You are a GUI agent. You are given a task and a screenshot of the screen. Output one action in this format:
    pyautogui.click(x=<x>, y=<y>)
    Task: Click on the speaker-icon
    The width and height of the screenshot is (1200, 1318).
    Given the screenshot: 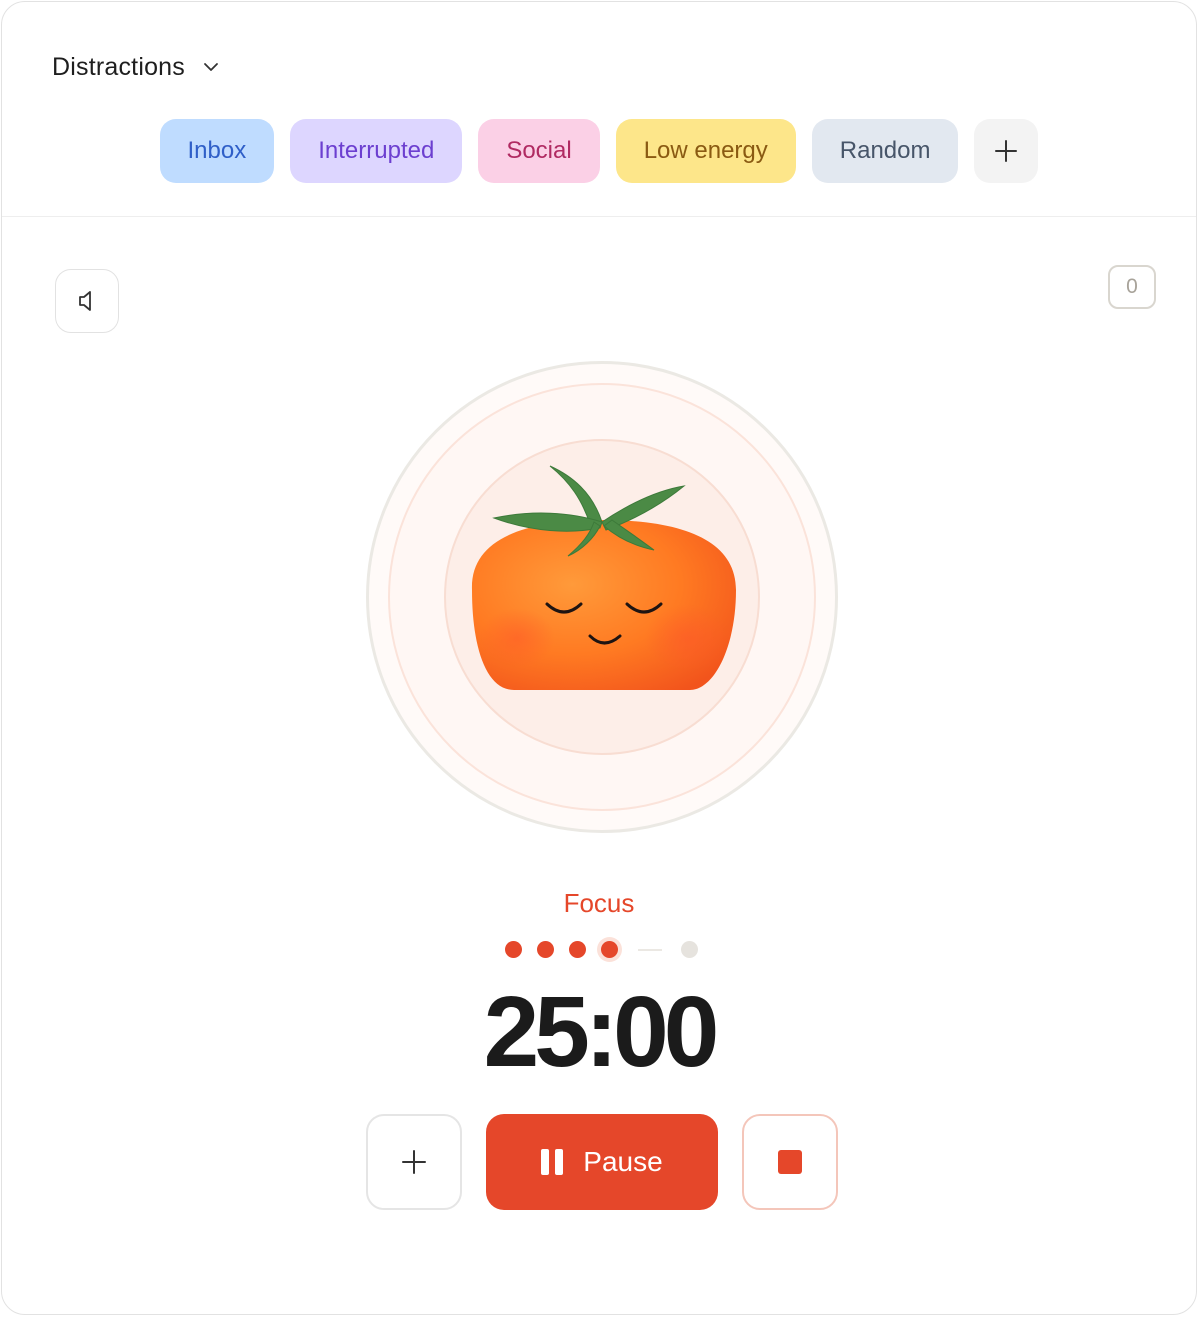 What is the action you would take?
    pyautogui.click(x=85, y=301)
    